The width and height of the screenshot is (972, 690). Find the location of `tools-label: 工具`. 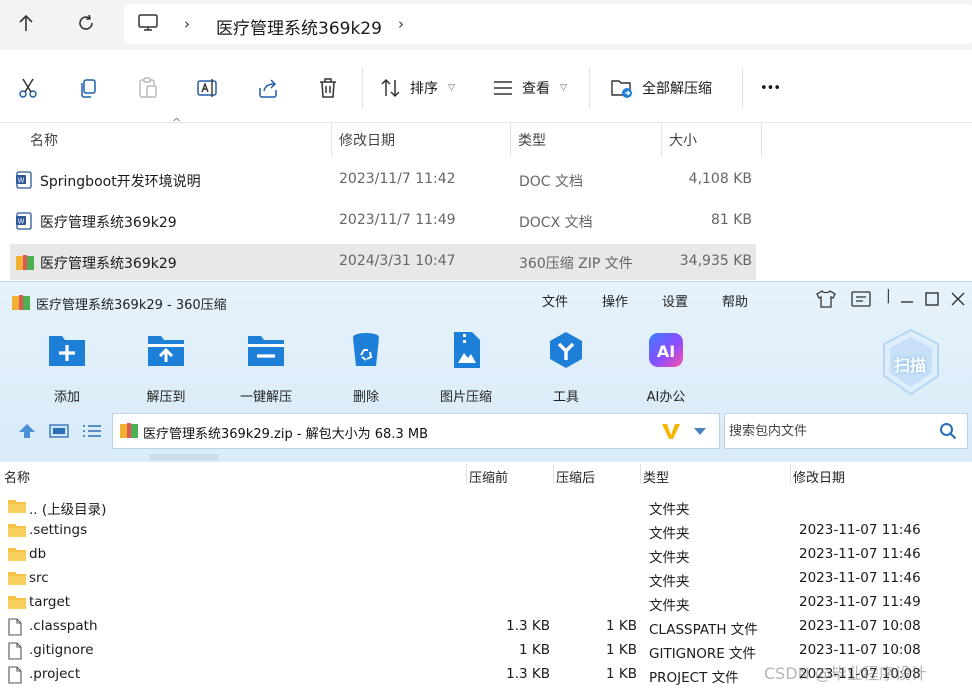

tools-label: 工具 is located at coordinates (565, 397).